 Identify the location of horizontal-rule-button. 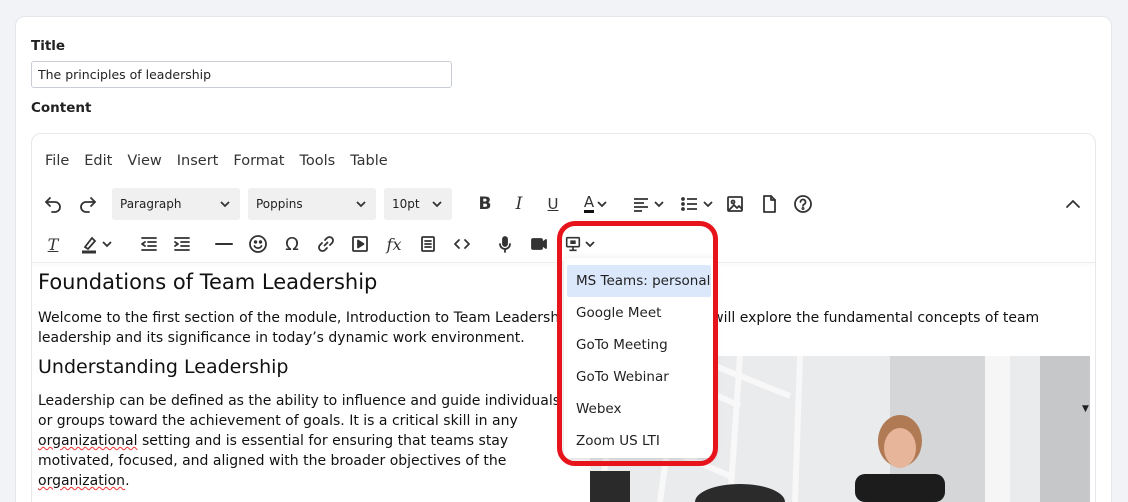
(224, 244).